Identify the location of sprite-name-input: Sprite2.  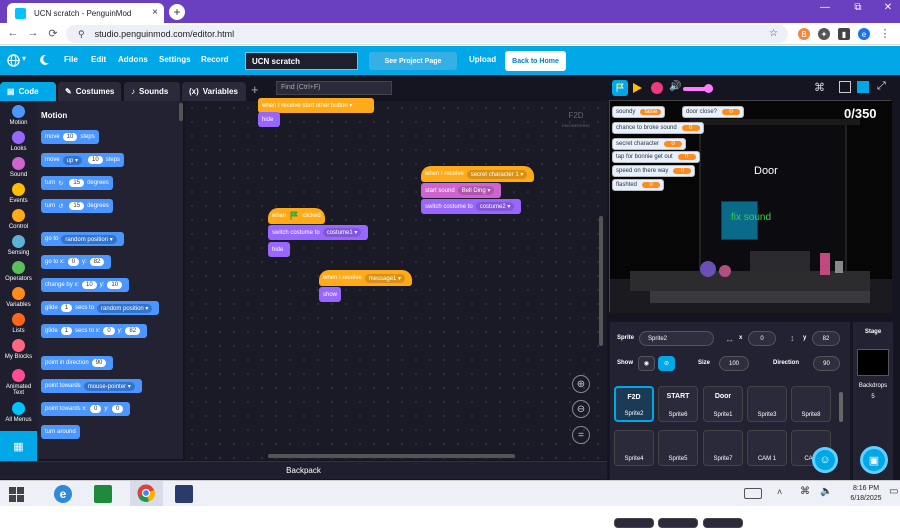
(676, 338).